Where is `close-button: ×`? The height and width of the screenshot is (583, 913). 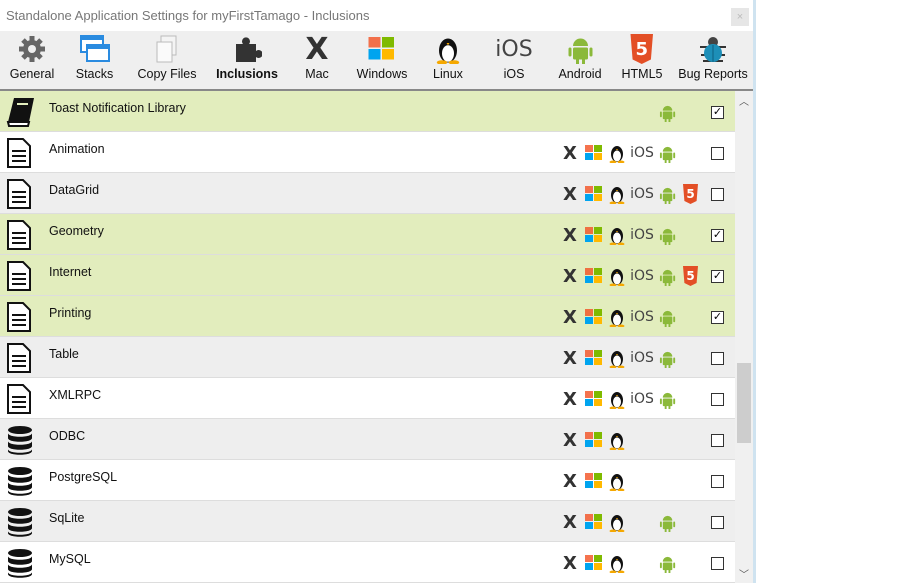
close-button: × is located at coordinates (740, 17).